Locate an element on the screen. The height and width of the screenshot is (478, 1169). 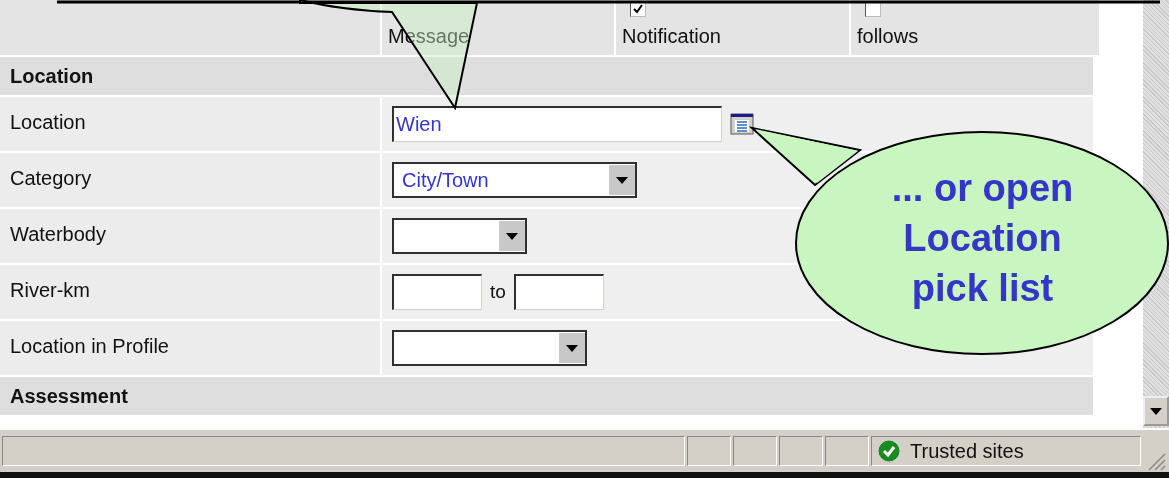
section-header: Location is located at coordinates (546, 76).